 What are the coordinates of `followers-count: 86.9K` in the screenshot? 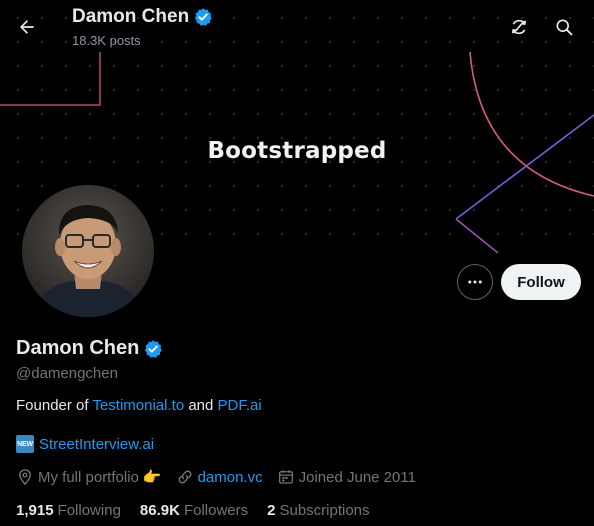 It's located at (159, 510).